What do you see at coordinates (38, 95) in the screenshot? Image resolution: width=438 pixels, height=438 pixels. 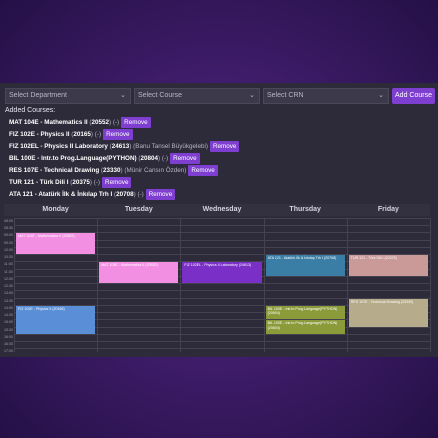 I see `department-placeholder: Select Department` at bounding box center [38, 95].